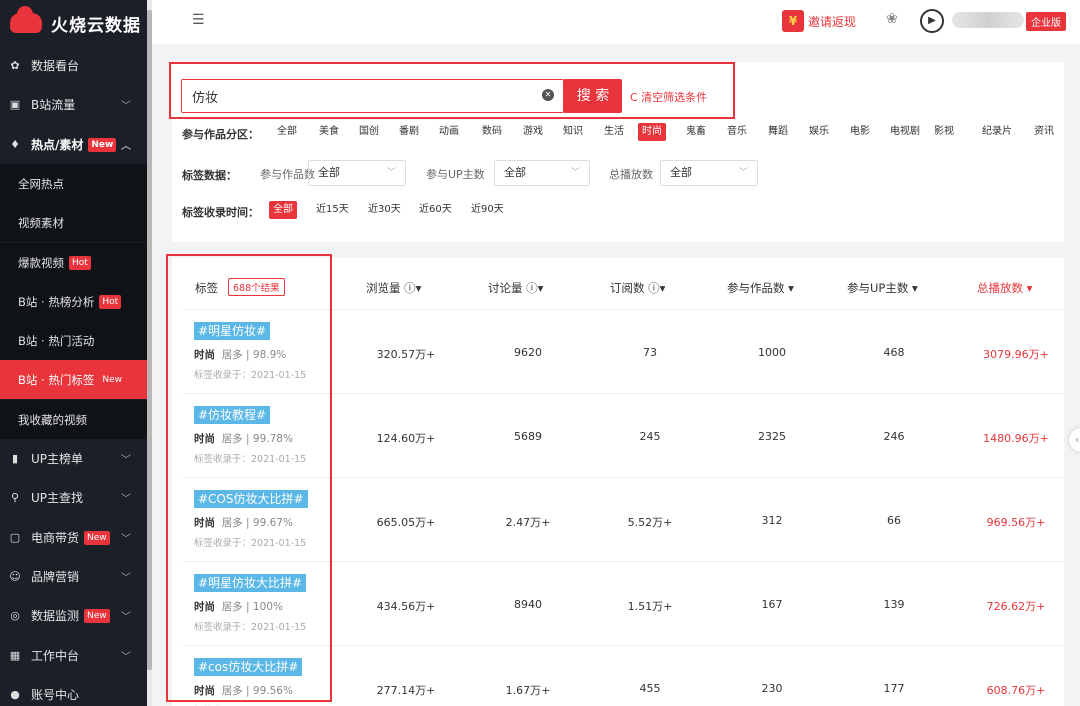 Image resolution: width=1080 pixels, height=706 pixels. What do you see at coordinates (637, 288) in the screenshot?
I see `header-subs: 订阅数 ⓘ▾` at bounding box center [637, 288].